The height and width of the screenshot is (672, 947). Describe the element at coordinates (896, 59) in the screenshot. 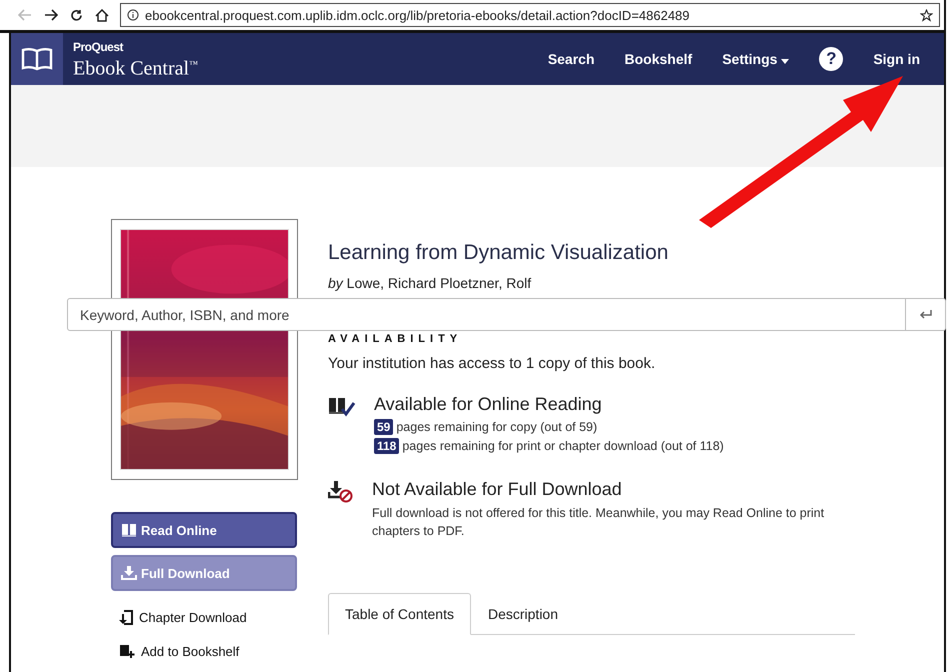

I see `nav-link: Sign in` at that location.